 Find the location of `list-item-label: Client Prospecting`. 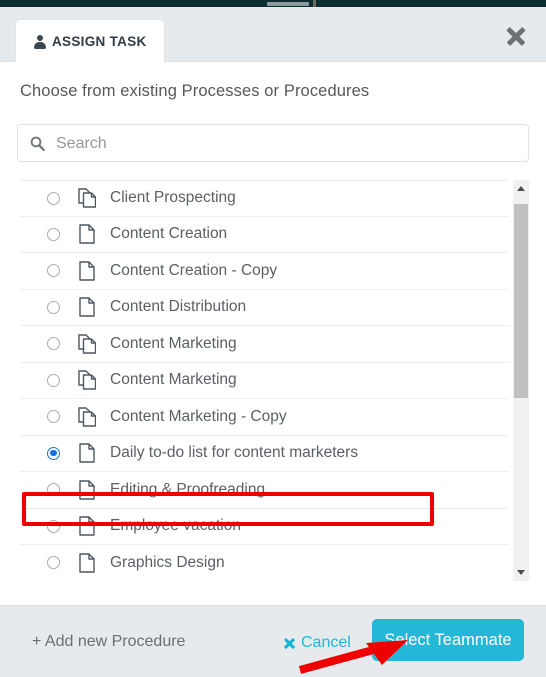

list-item-label: Client Prospecting is located at coordinates (173, 198).